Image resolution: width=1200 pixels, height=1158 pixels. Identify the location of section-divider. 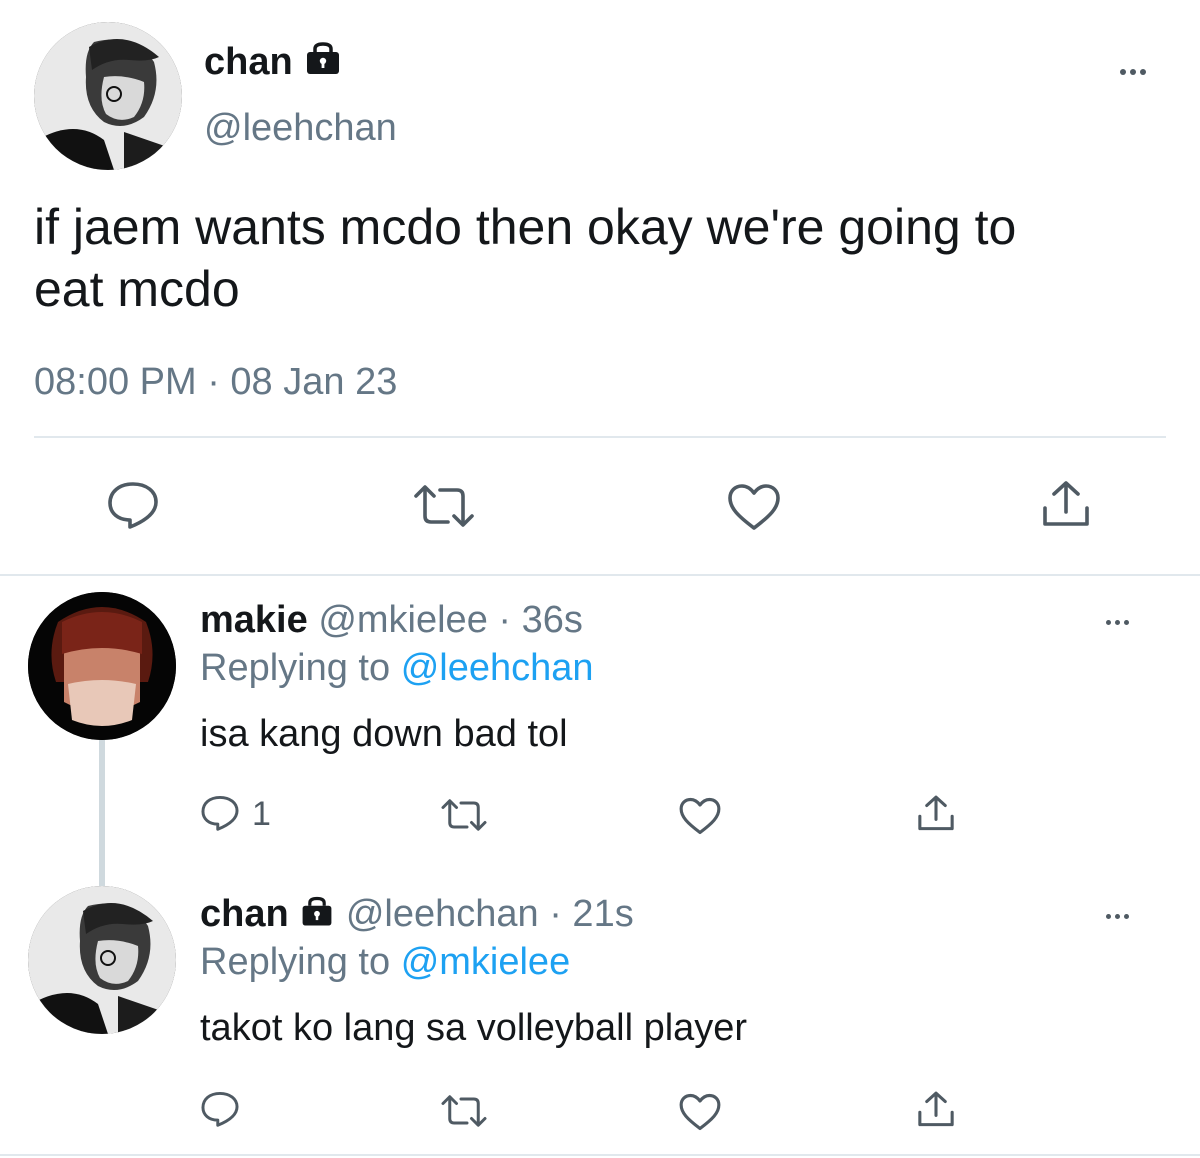
(600, 575).